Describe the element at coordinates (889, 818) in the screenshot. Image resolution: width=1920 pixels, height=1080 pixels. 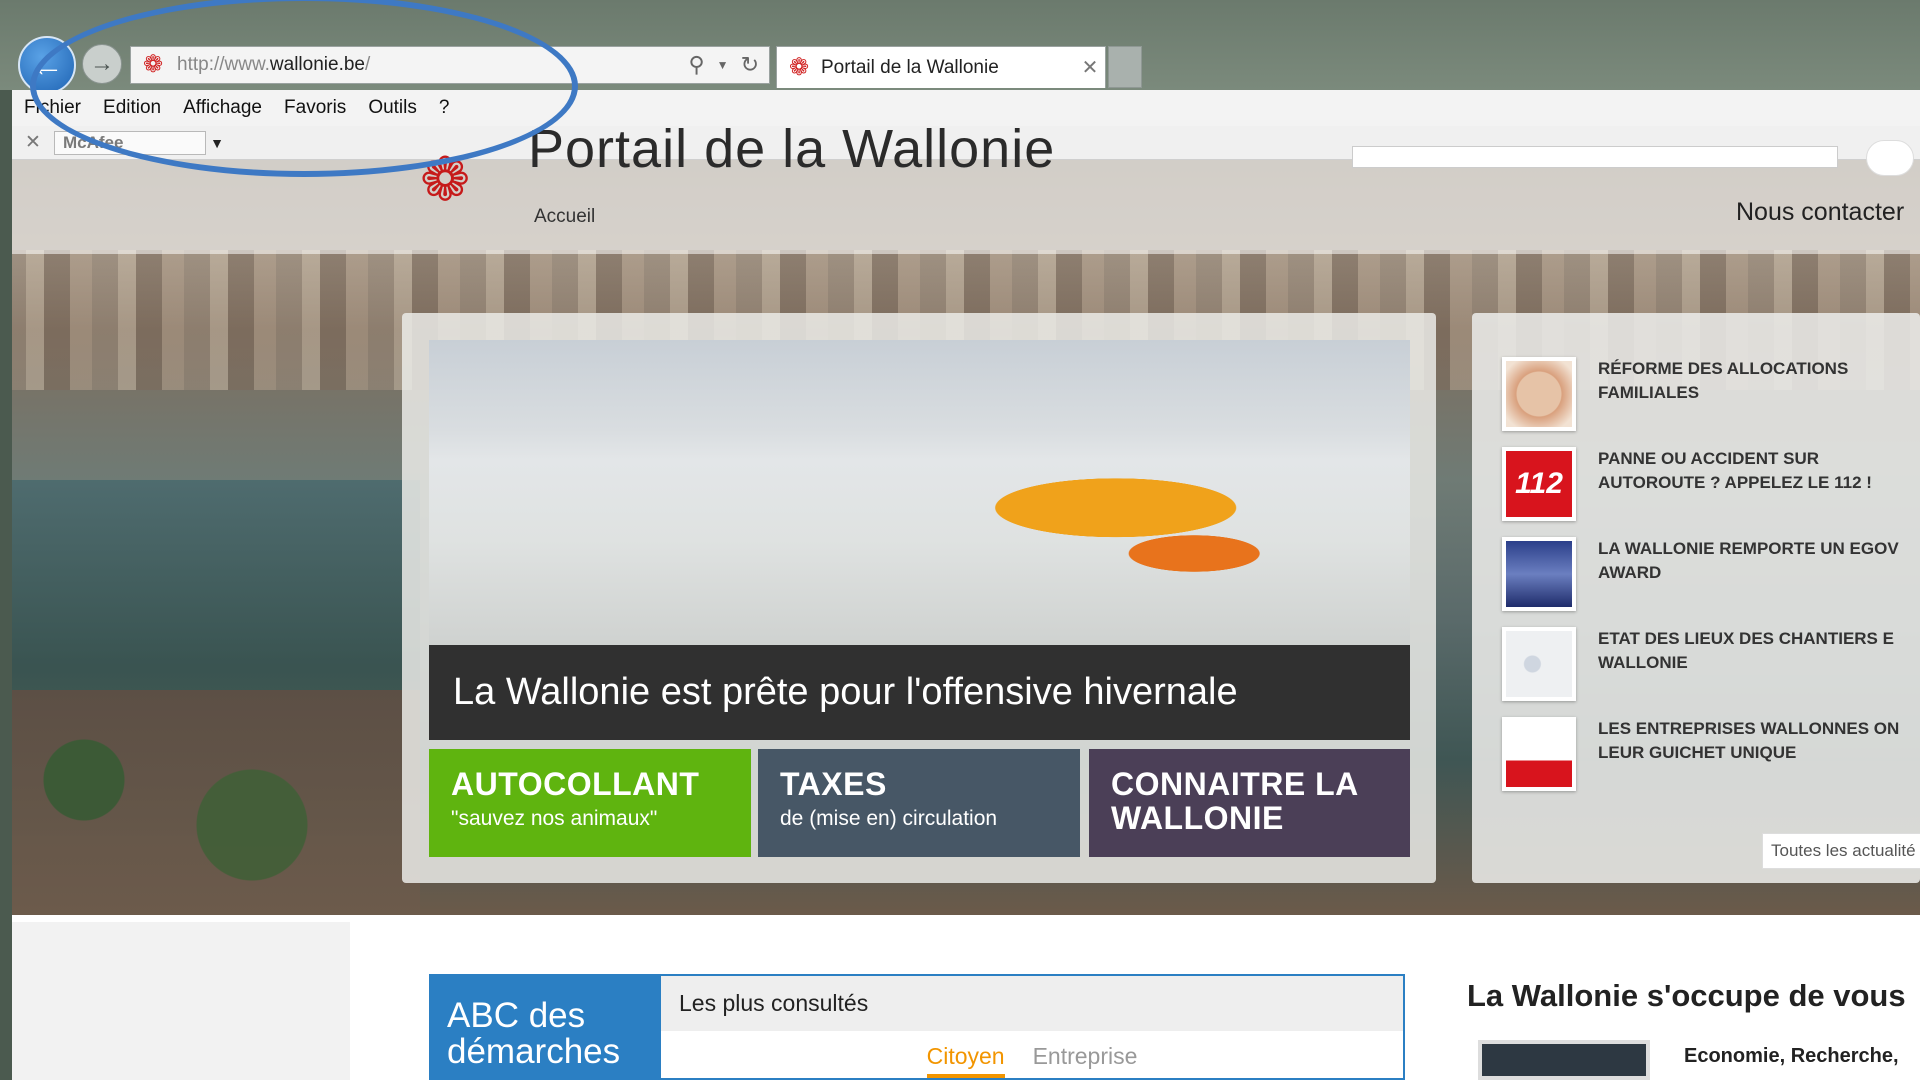
I see `tile-subtitle: de (mise en) circulation` at that location.